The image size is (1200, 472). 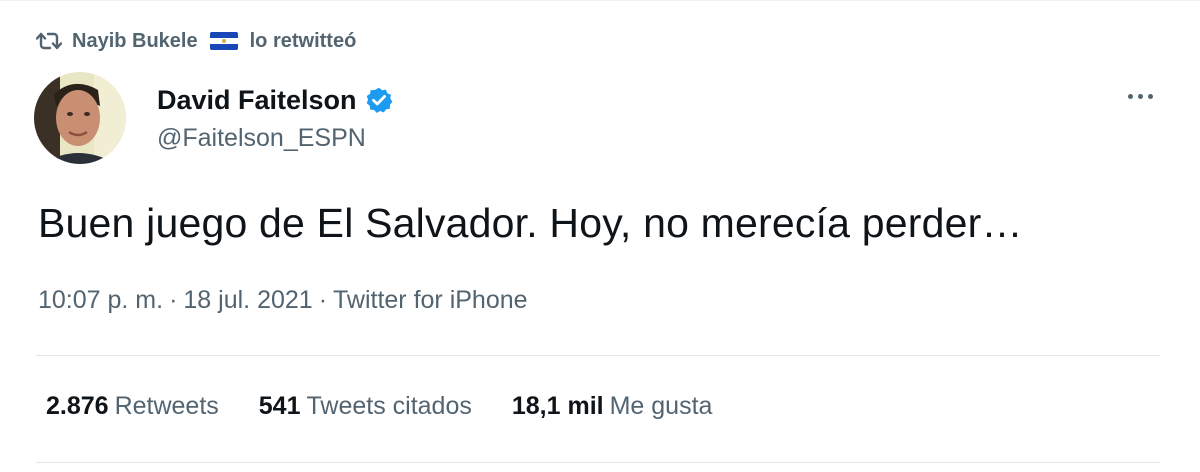 I want to click on likes-stat: 18,1 mil Me gusta, so click(x=612, y=406).